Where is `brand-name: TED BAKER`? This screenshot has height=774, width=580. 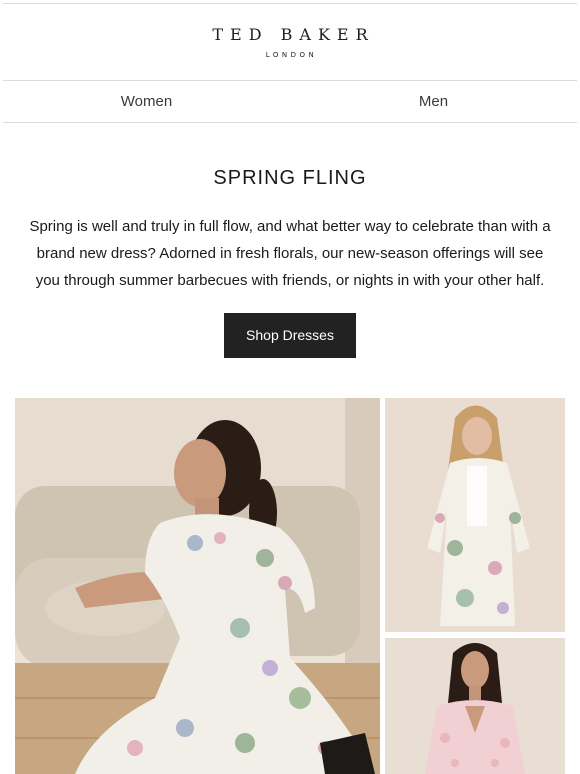
brand-name: TED BAKER is located at coordinates (293, 34).